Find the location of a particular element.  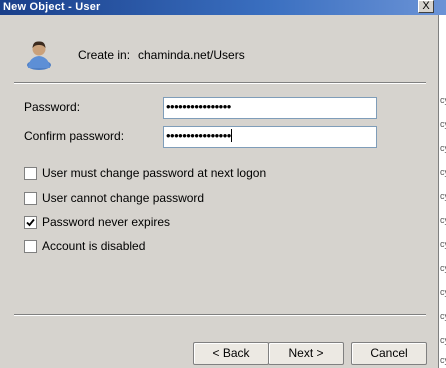

checkbox-label: Account is disabled is located at coordinates (94, 246).